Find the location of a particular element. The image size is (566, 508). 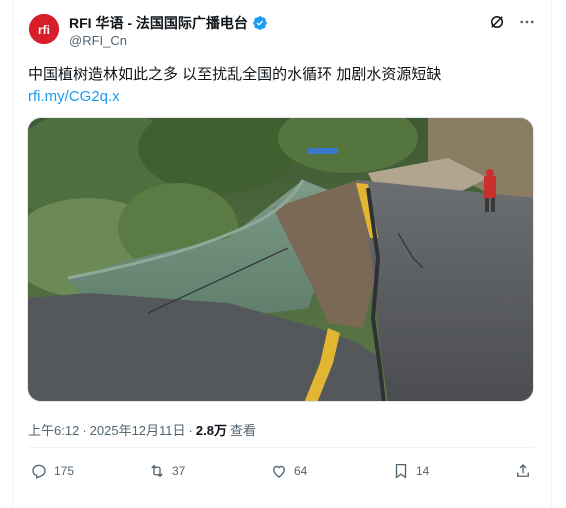

handle: @RFI_Cn is located at coordinates (98, 40).